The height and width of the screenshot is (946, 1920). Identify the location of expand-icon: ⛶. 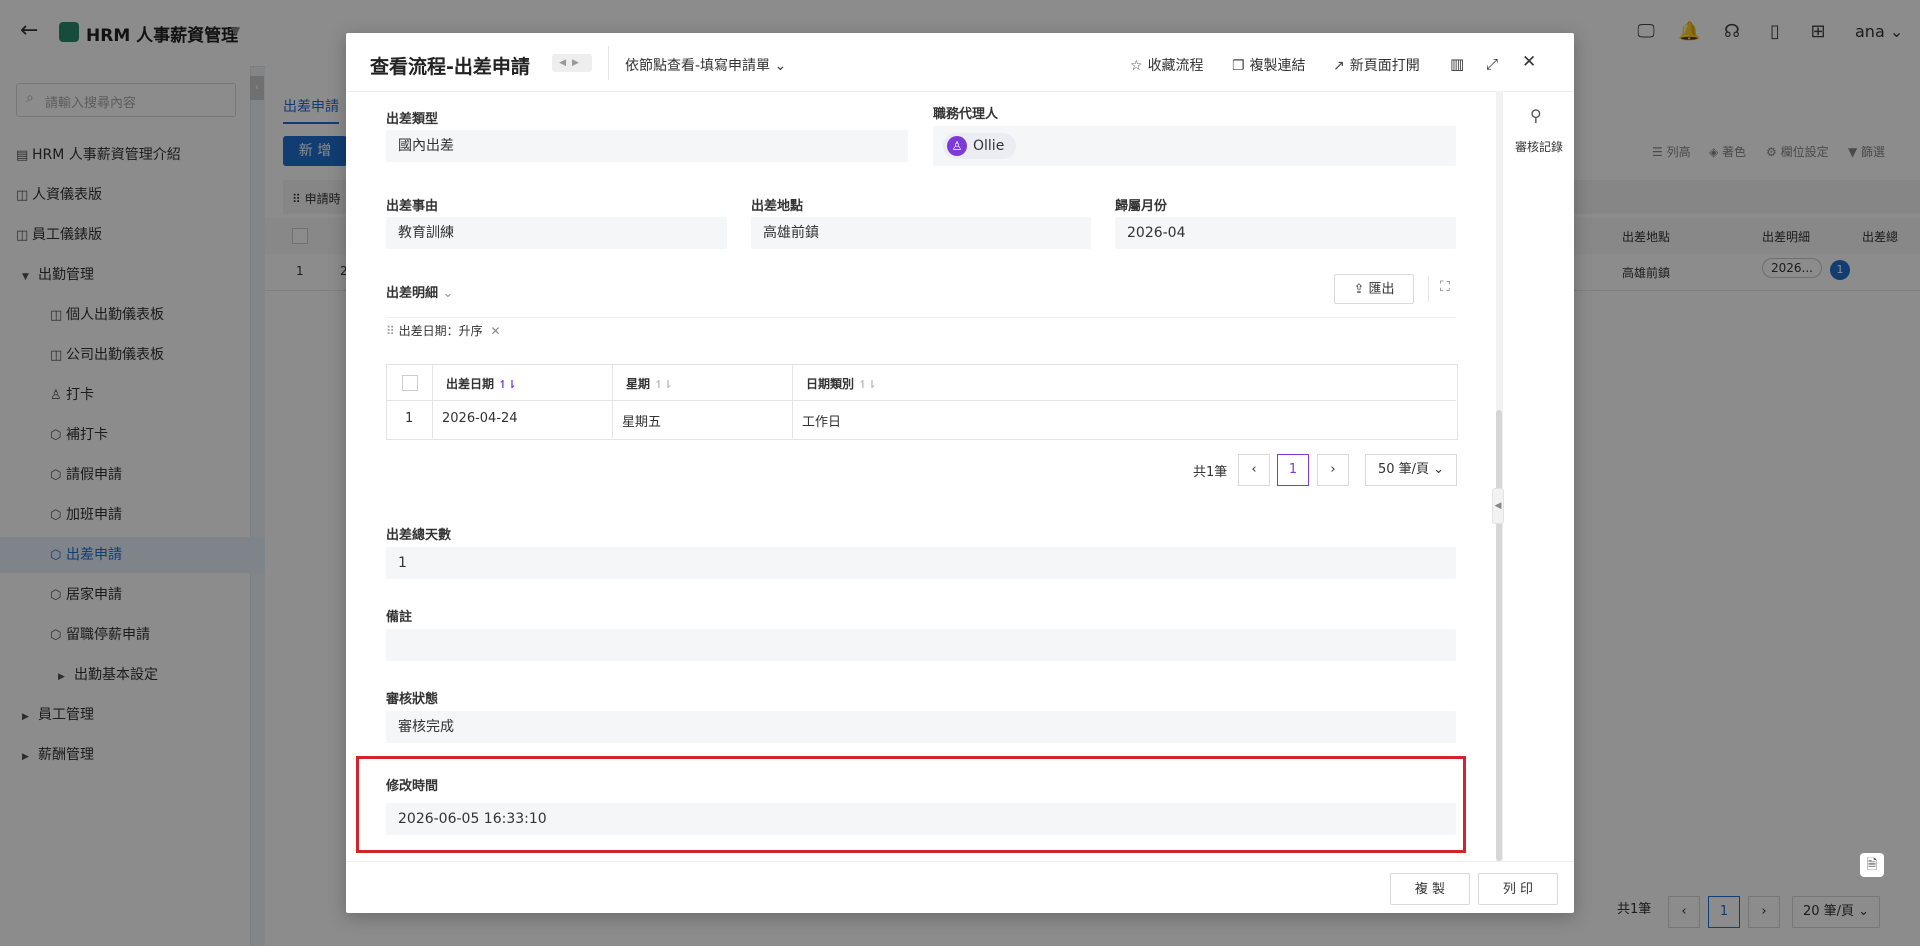
(1445, 287).